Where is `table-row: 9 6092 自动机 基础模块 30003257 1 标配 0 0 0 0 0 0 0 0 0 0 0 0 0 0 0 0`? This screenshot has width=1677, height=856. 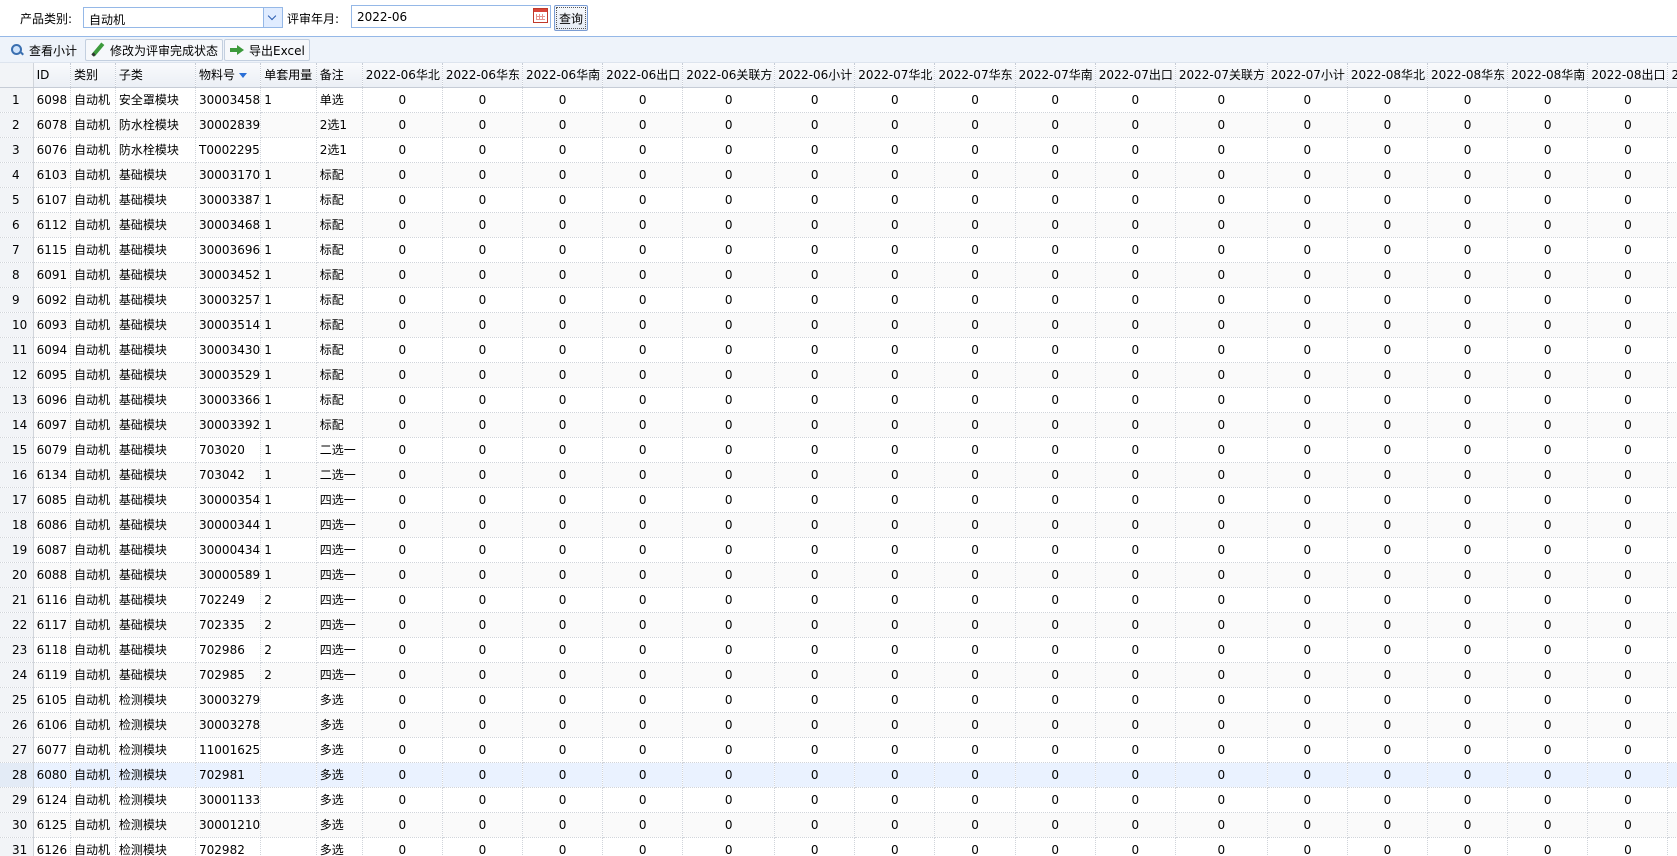 table-row: 9 6092 自动机 基础模块 30003257 1 标配 0 0 0 0 0 0 0 0 0 0 0 0 0 0 0 0 is located at coordinates (838, 300).